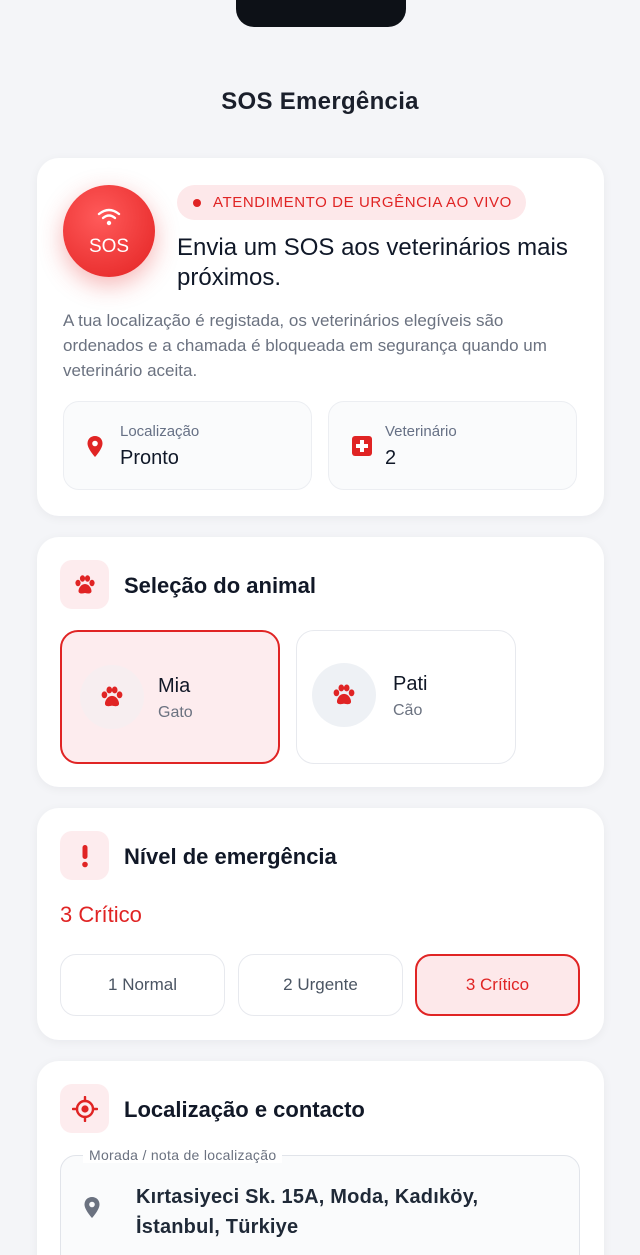  What do you see at coordinates (187, 445) in the screenshot?
I see `location-stat: Localização Pronto` at bounding box center [187, 445].